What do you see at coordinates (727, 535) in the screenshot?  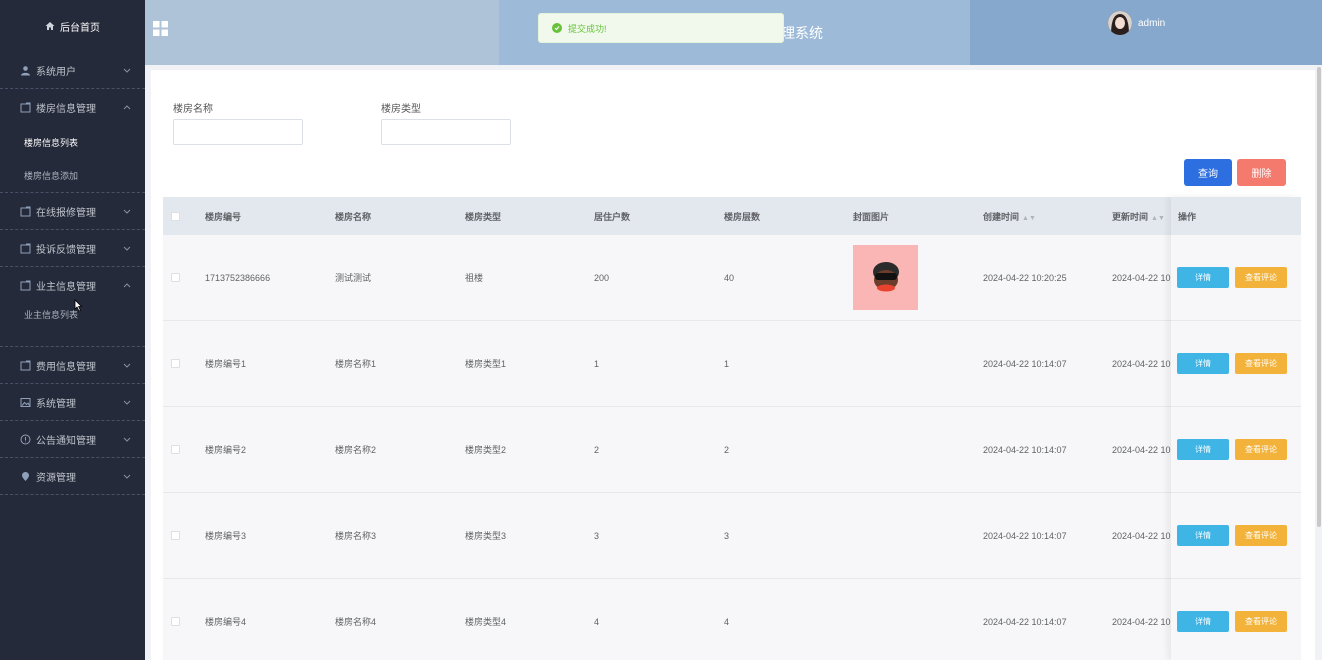 I see `cell-floors: 3` at bounding box center [727, 535].